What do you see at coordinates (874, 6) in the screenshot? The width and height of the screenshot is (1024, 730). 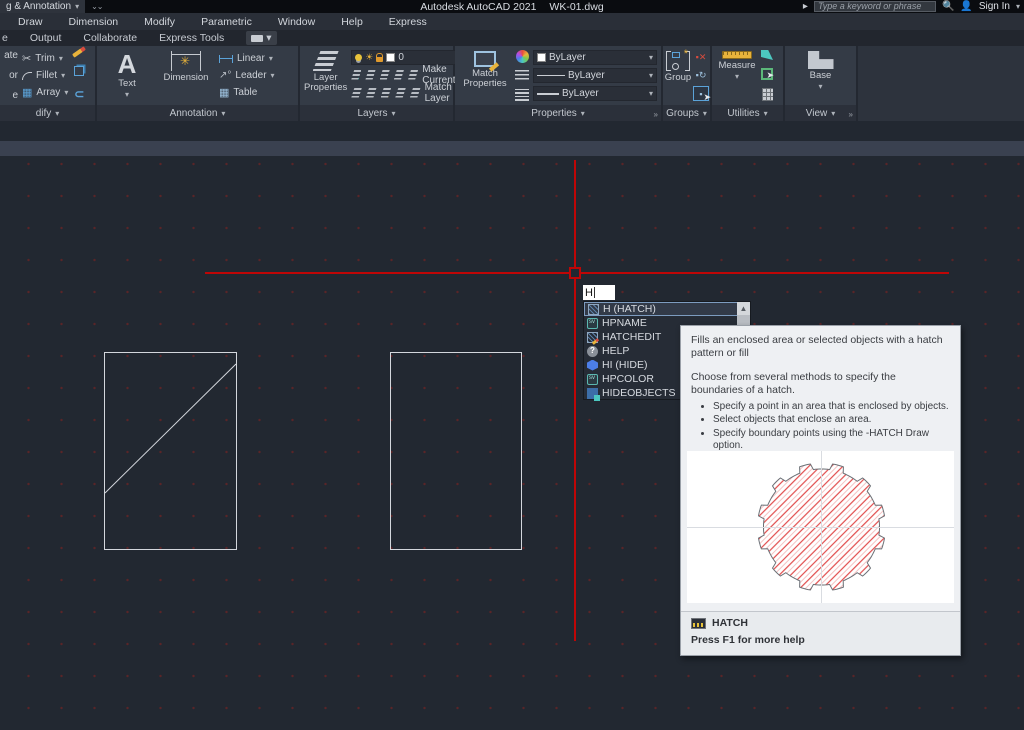 I see `help-search-input: Type a keyword or phrase` at bounding box center [874, 6].